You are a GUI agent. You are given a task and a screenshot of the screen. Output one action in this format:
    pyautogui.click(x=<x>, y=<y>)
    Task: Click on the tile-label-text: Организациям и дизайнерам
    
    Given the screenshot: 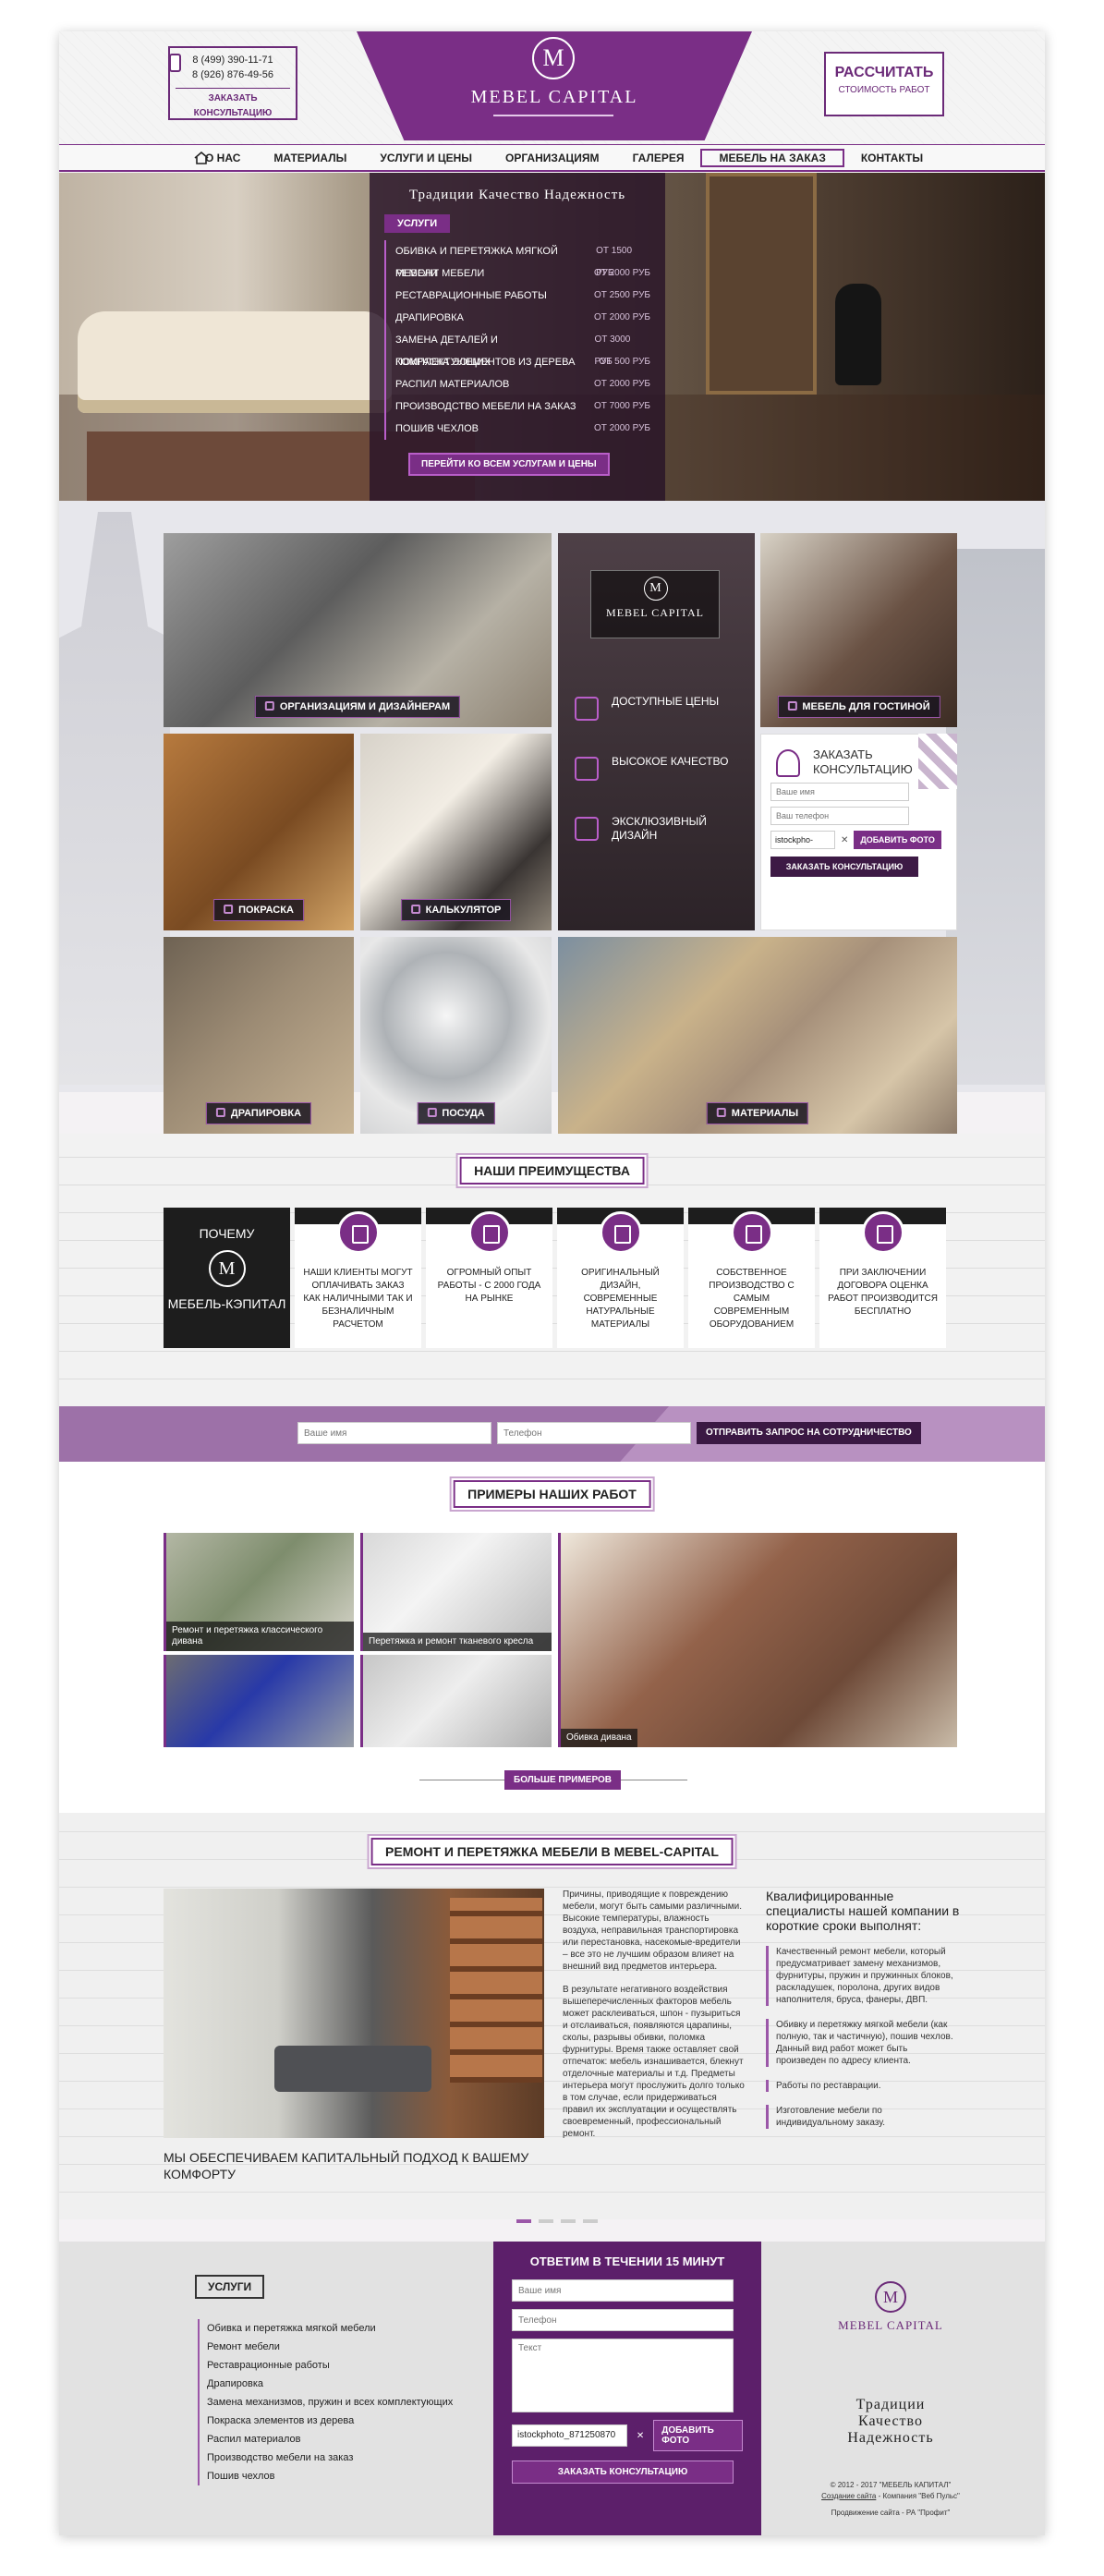 What is the action you would take?
    pyautogui.click(x=365, y=706)
    